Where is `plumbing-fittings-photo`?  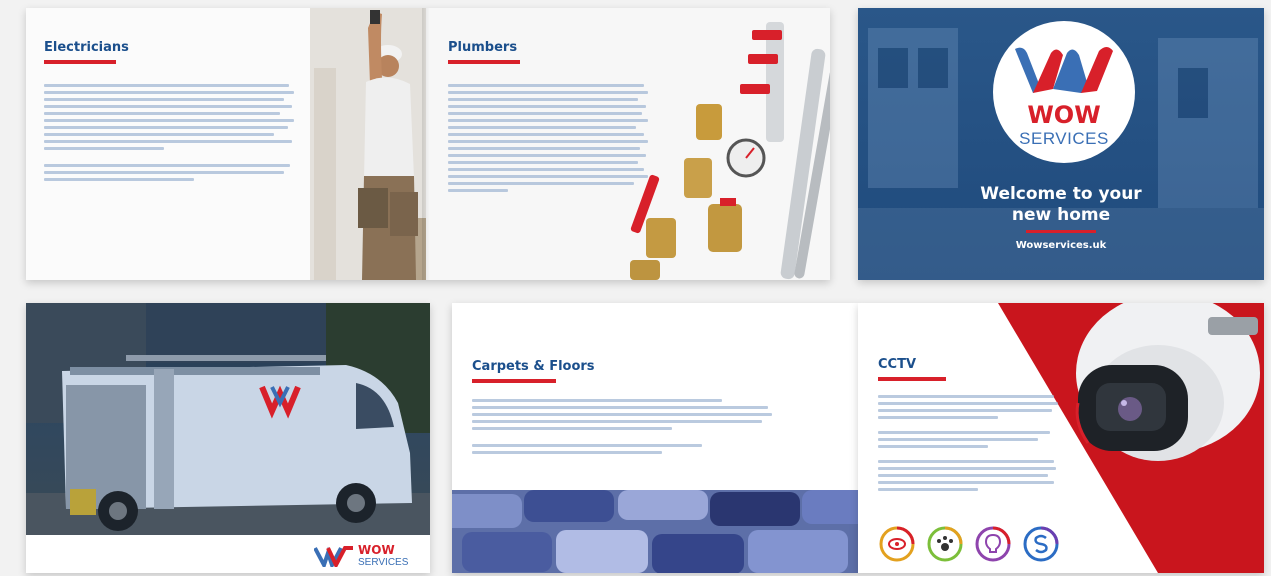
plumbing-fittings-photo is located at coordinates (730, 151).